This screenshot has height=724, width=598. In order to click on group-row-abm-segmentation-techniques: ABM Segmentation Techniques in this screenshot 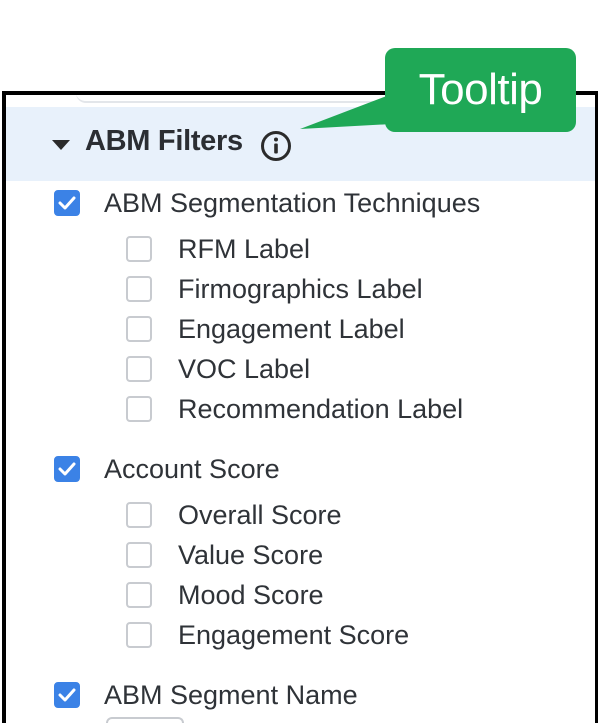, I will do `click(267, 203)`.